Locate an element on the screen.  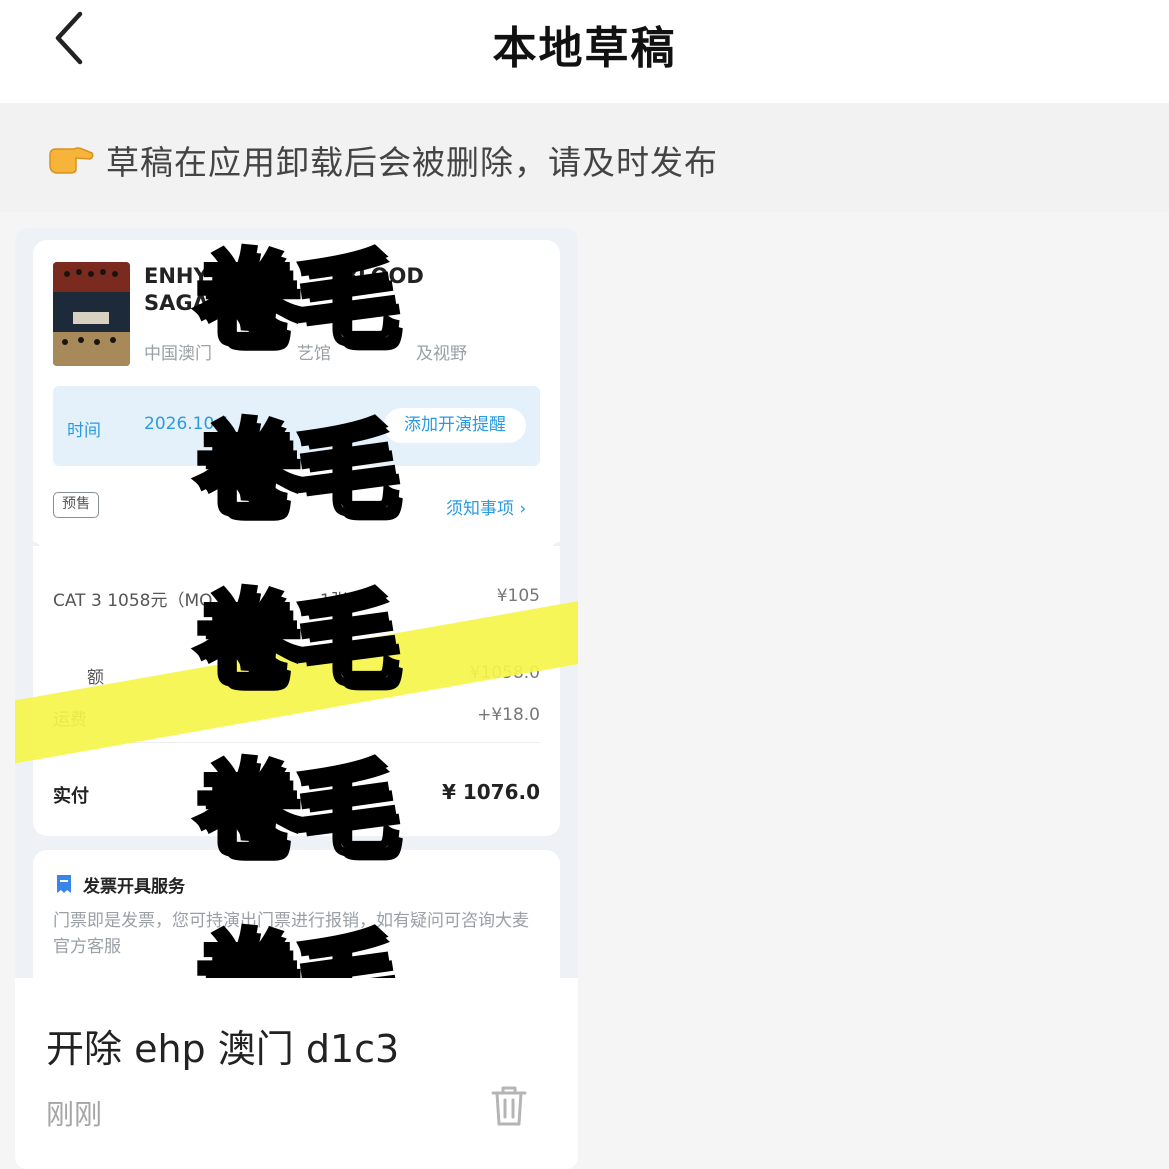
remind-button: 添加开演提醒 is located at coordinates (455, 425).